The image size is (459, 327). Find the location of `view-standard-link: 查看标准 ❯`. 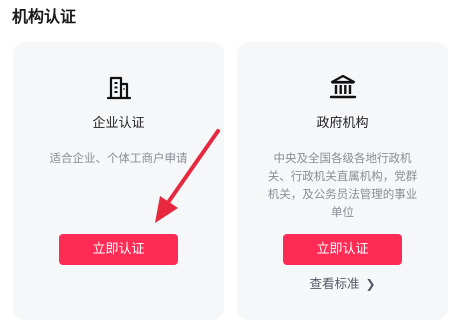

view-standard-link: 查看标准 ❯ is located at coordinates (342, 284).